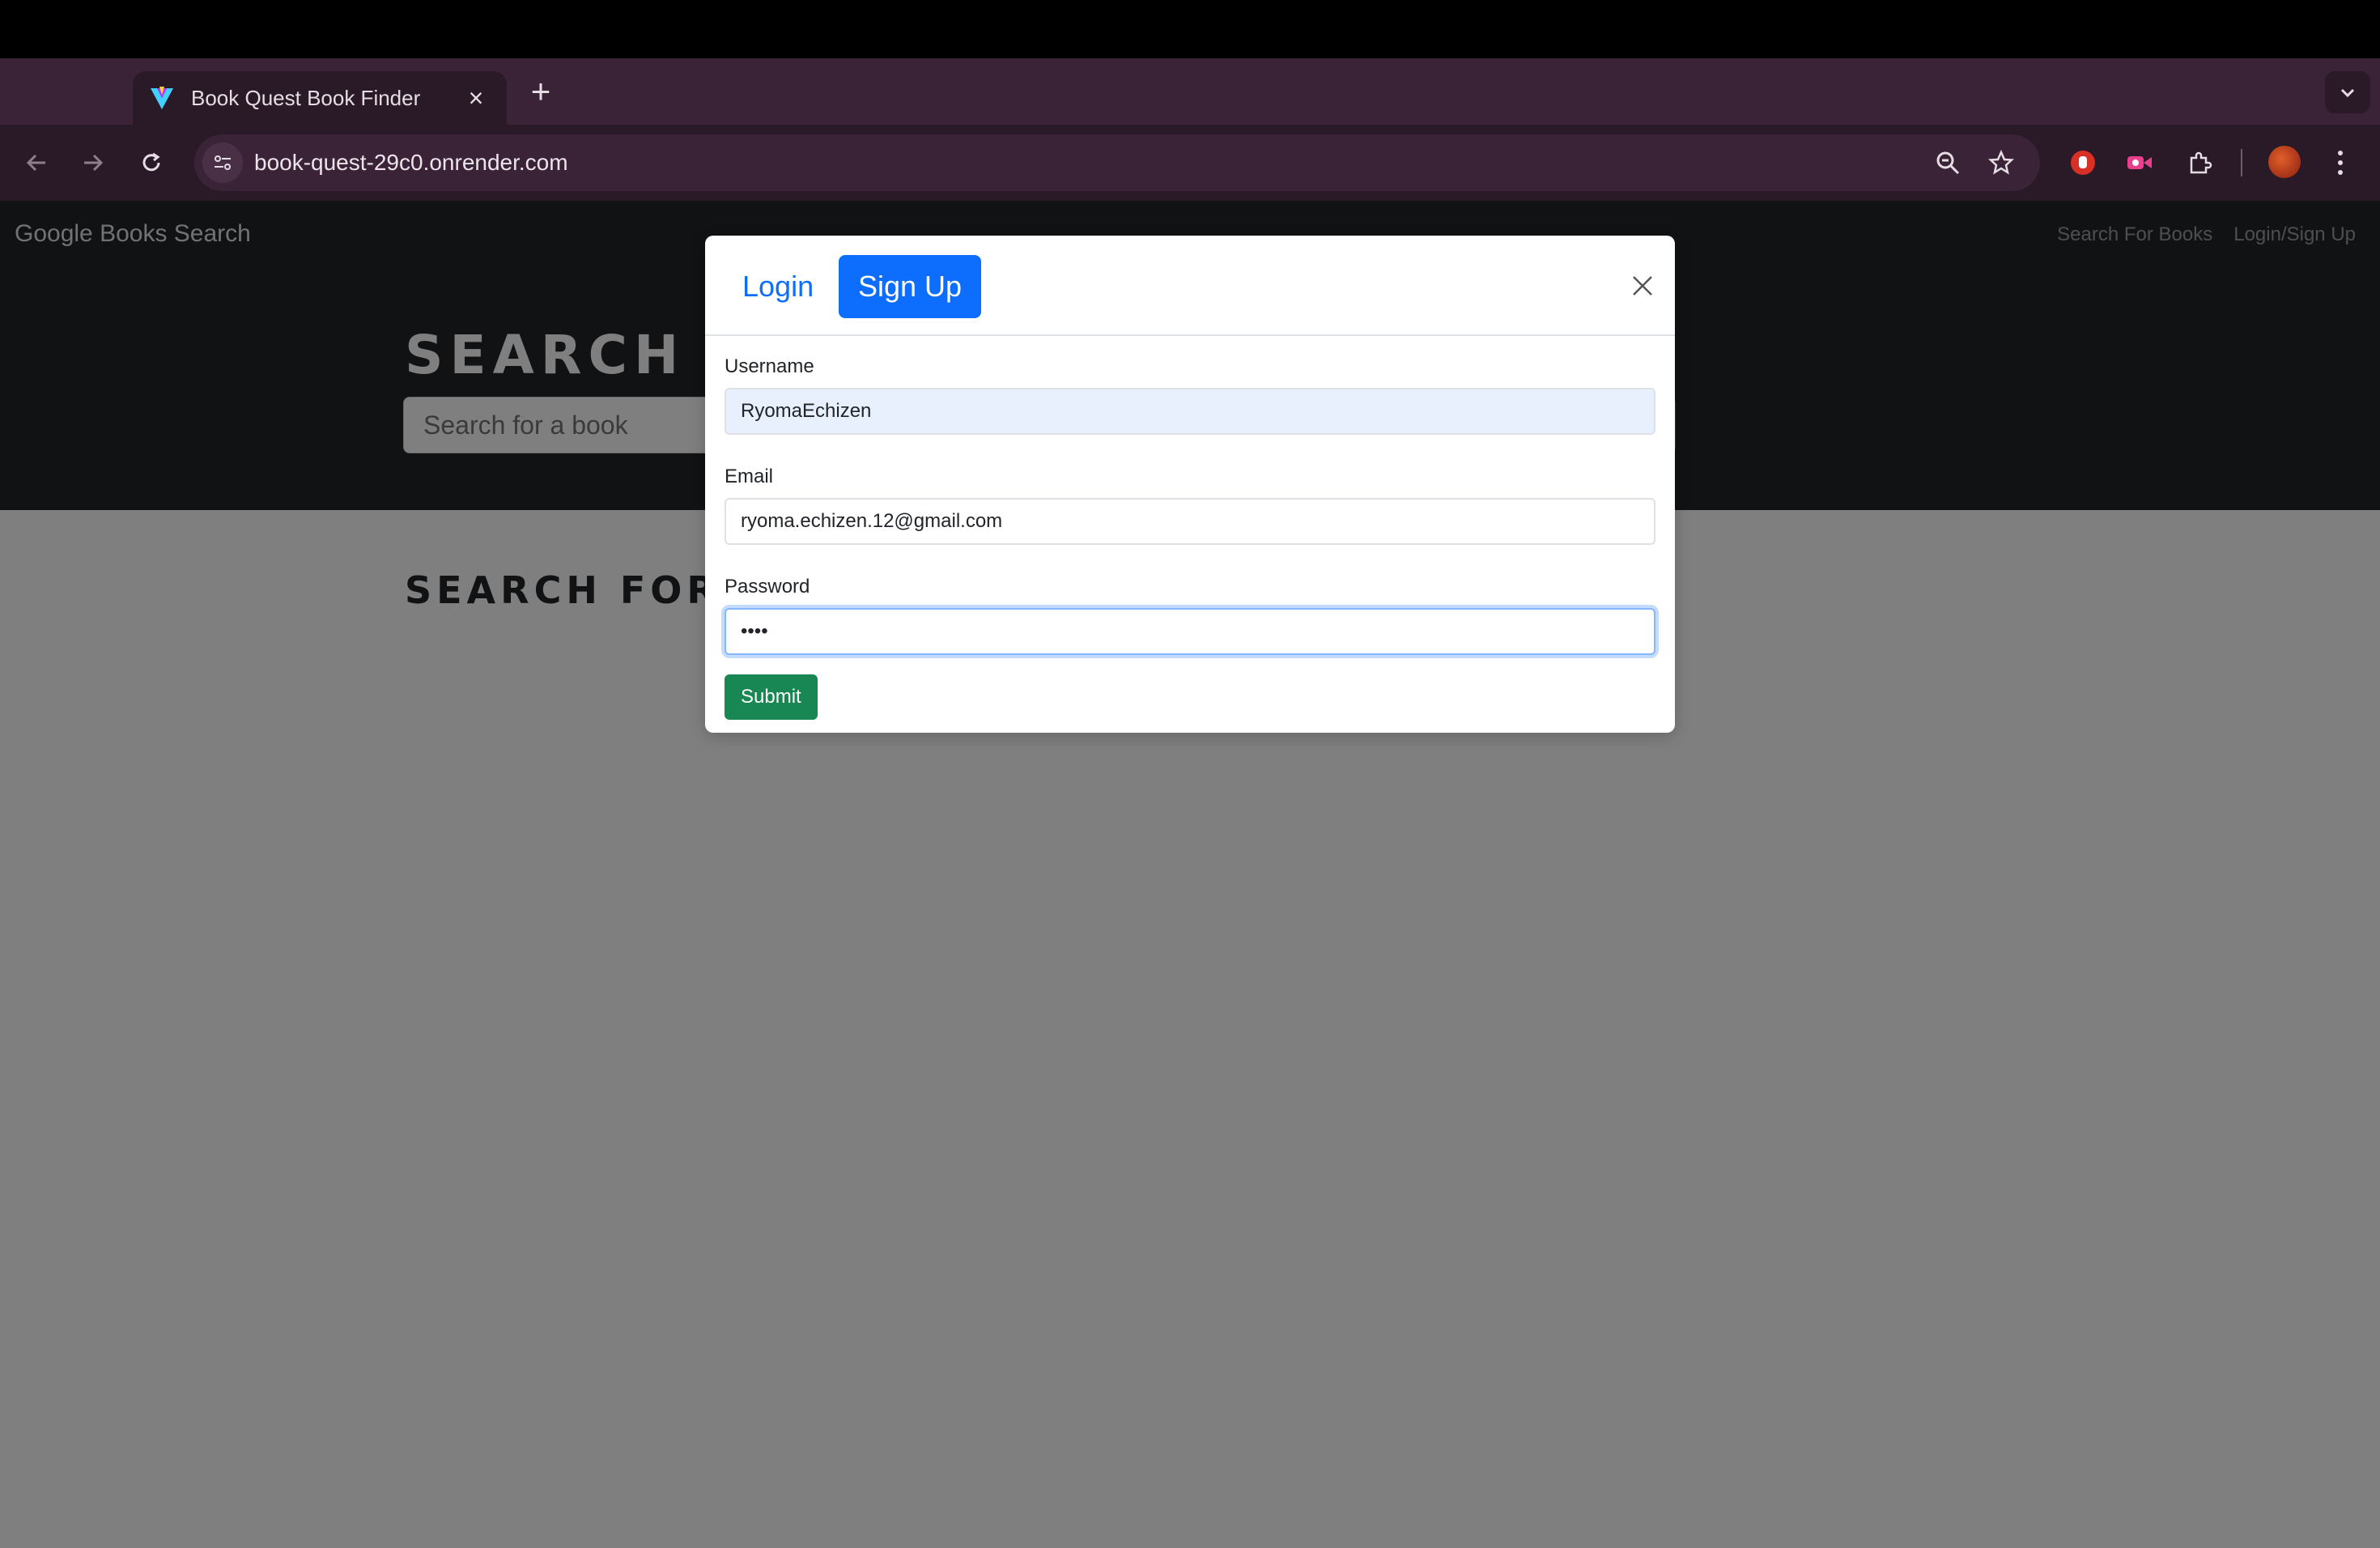 The image size is (2380, 1548). I want to click on browser-toolbar: book-quest-29c0.onrender.com, so click(1190, 163).